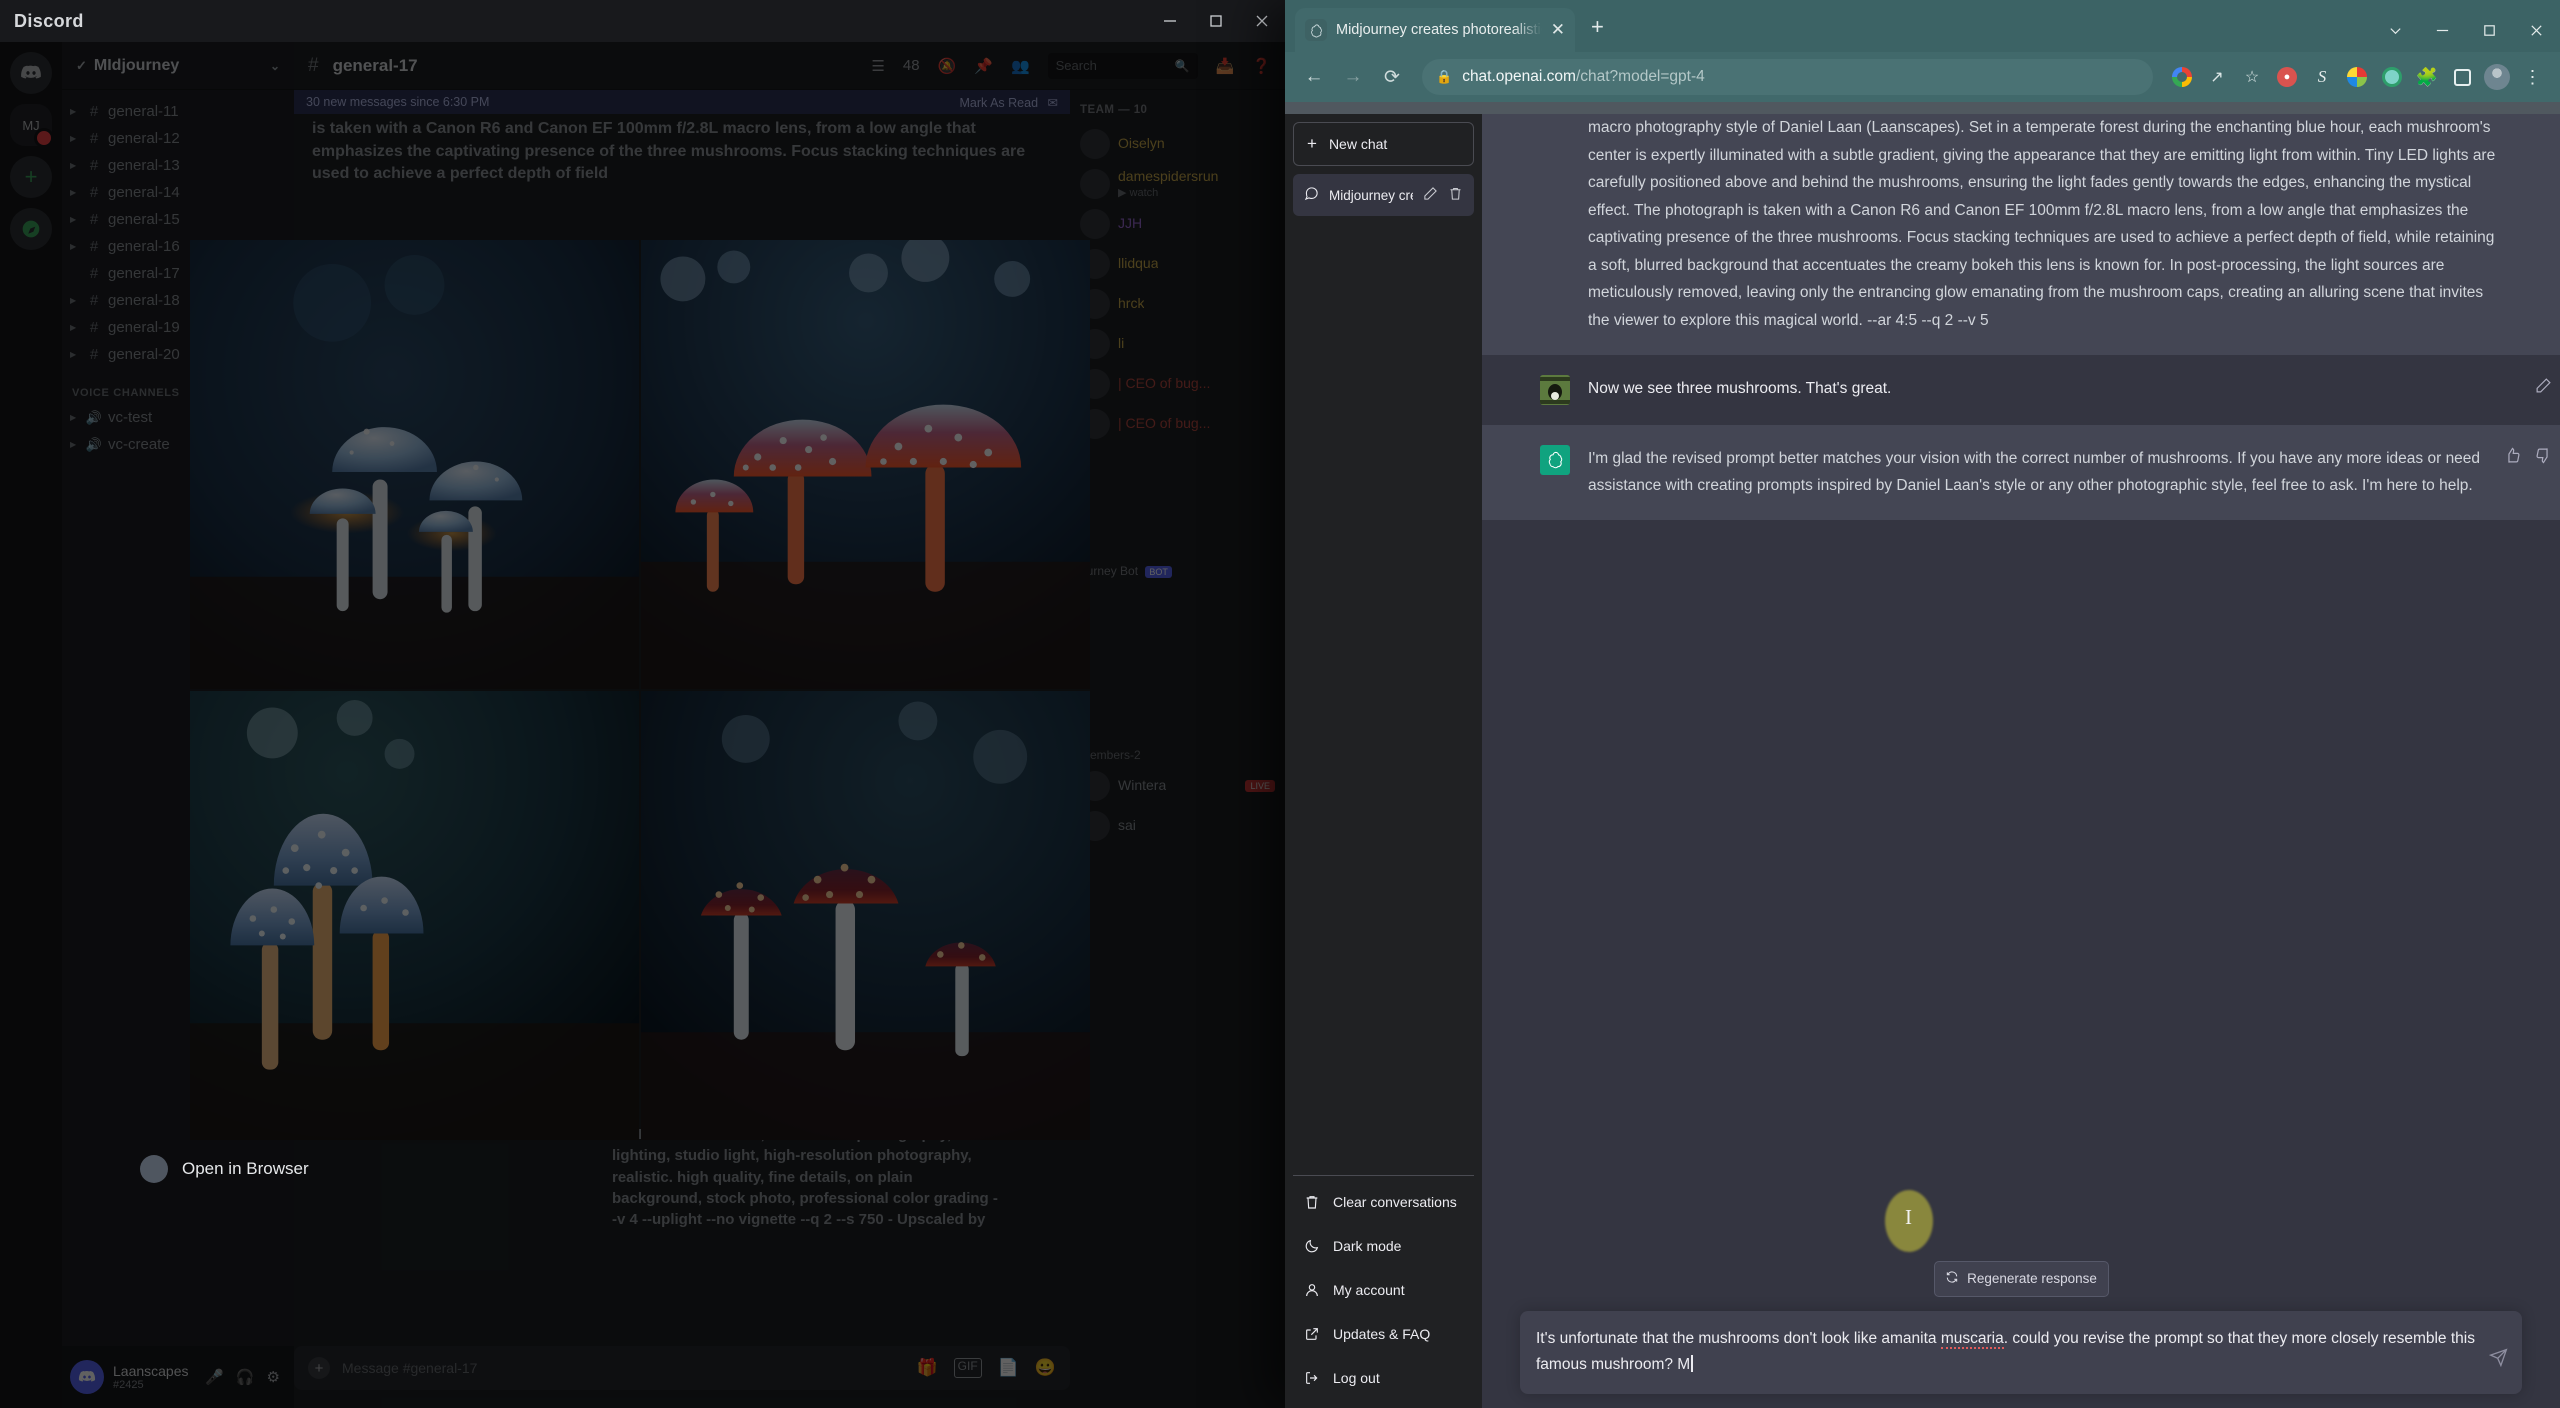 This screenshot has height=1408, width=2560. Describe the element at coordinates (926, 1368) in the screenshot. I see `gift-icon: 🎁` at that location.